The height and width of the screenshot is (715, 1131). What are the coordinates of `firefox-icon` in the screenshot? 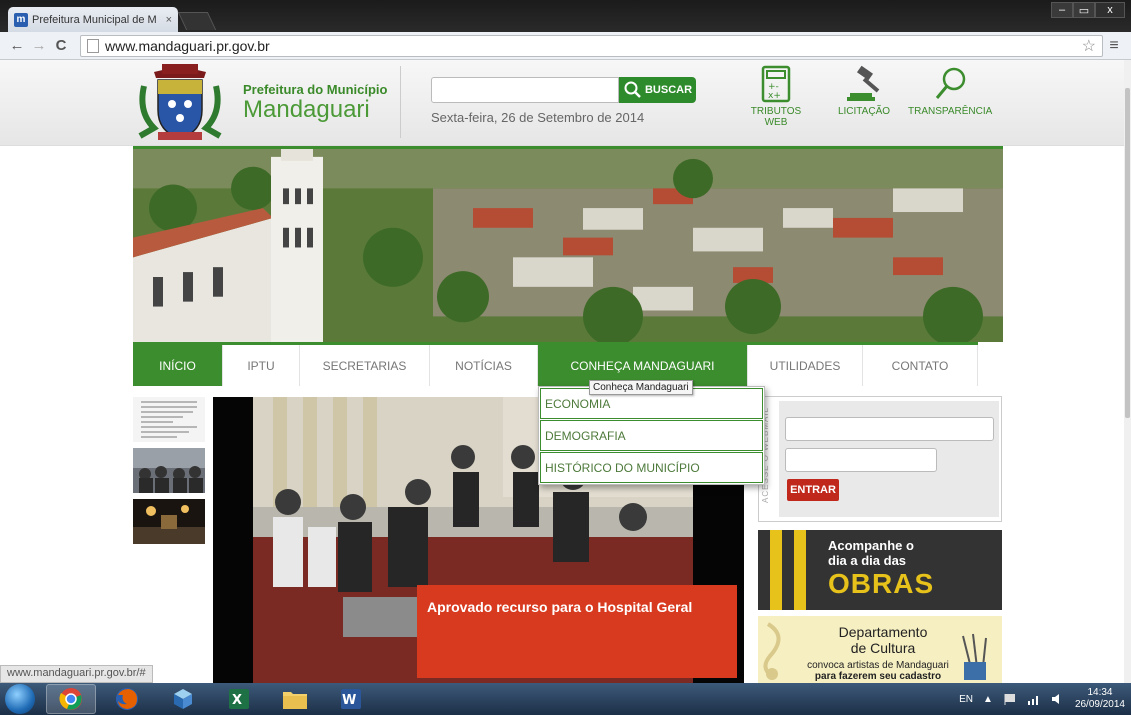 It's located at (127, 699).